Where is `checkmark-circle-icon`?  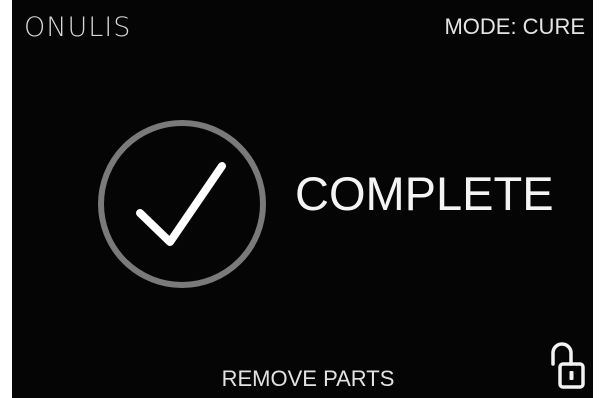 checkmark-circle-icon is located at coordinates (182, 204).